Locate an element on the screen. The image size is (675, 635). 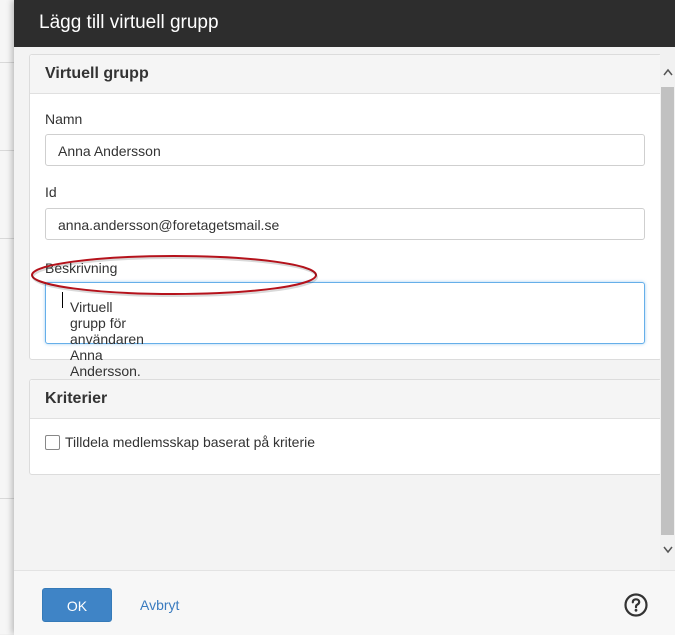
dialog-title: Lägg till virtuell grupp is located at coordinates (129, 22).